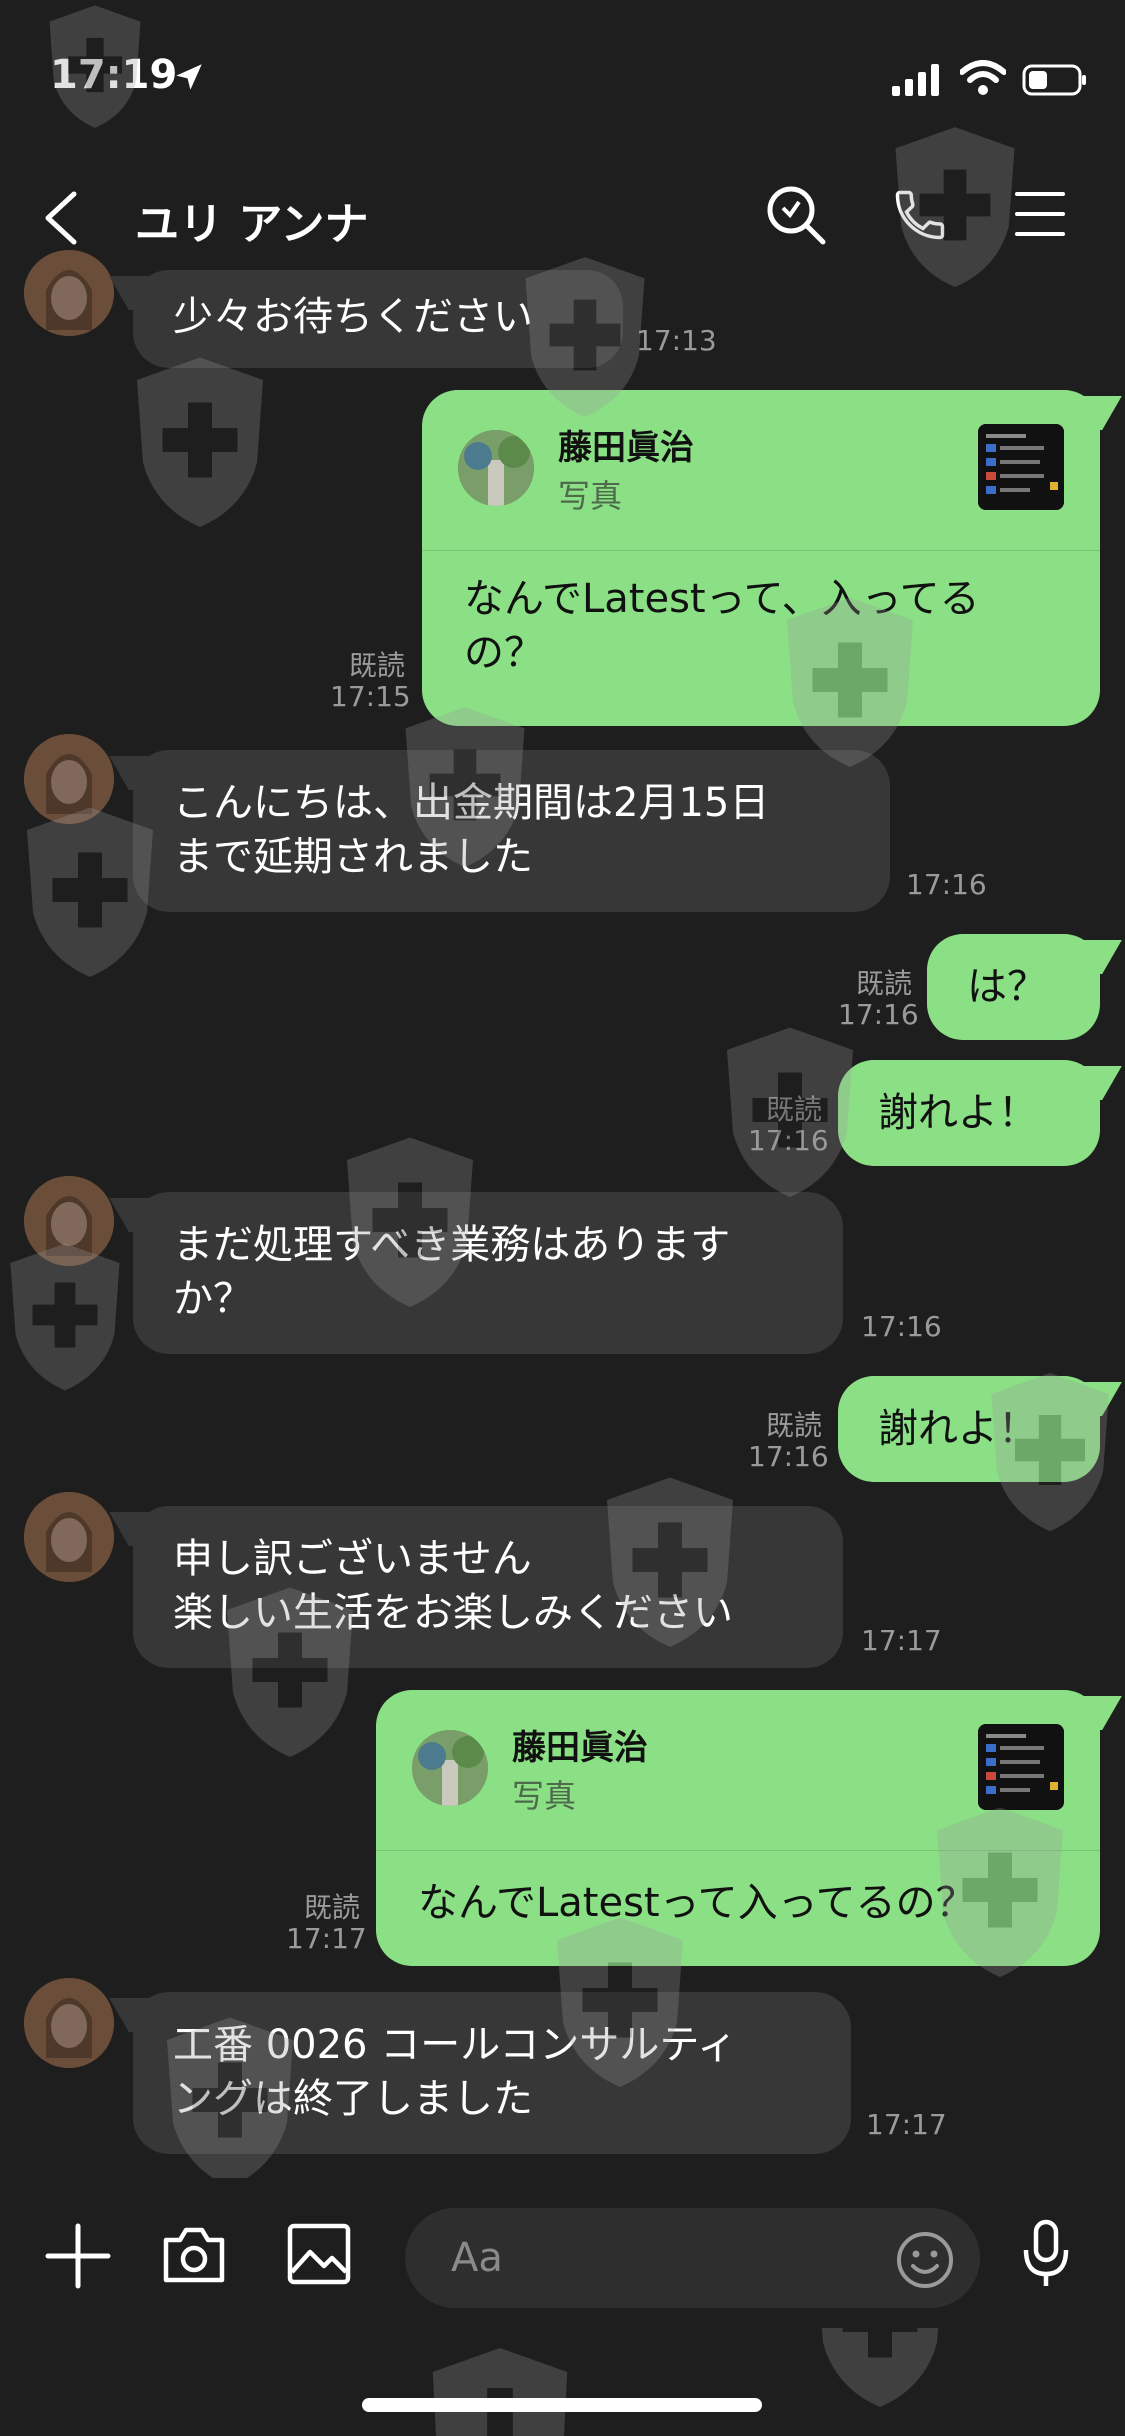 Image resolution: width=1125 pixels, height=2436 pixels. I want to click on back-icon, so click(62, 218).